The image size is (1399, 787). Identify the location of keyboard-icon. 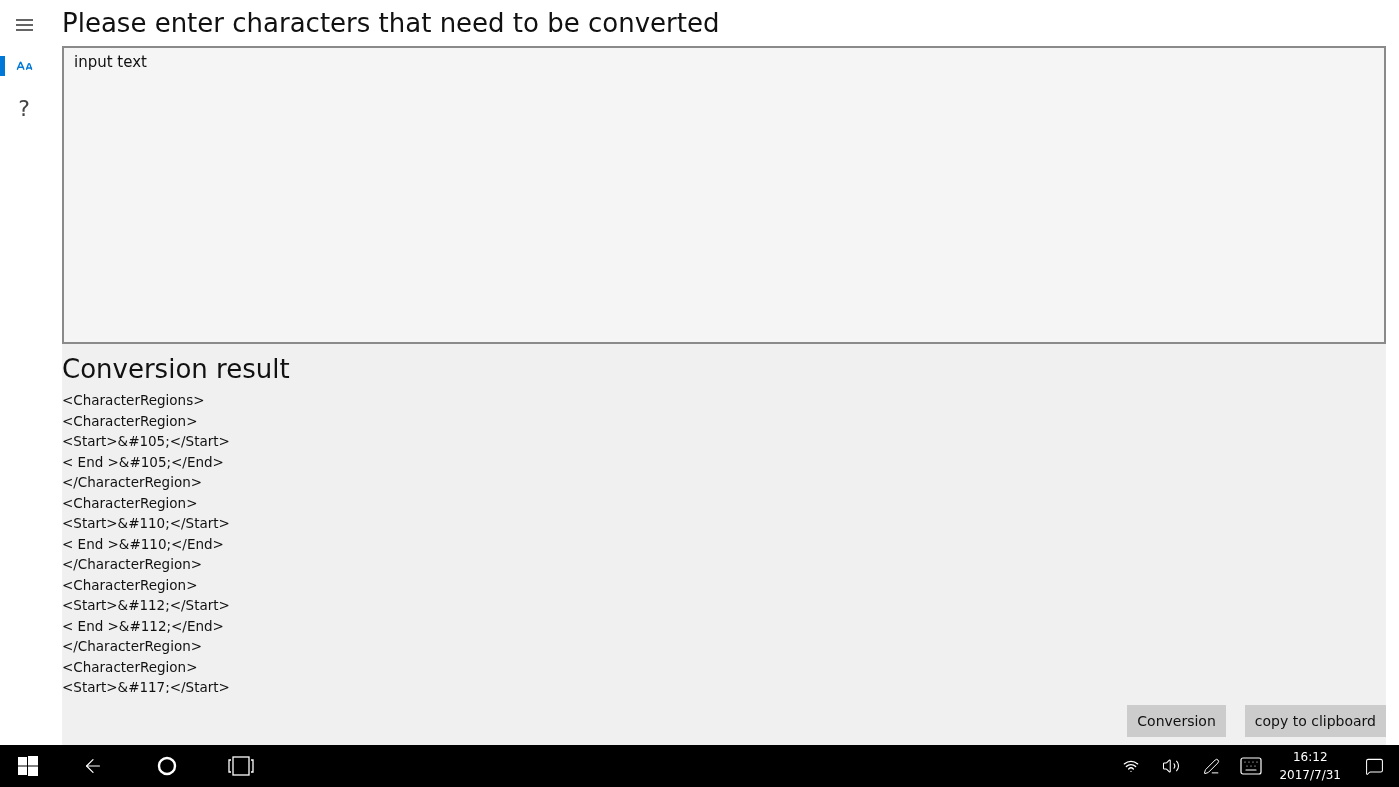
(1251, 766).